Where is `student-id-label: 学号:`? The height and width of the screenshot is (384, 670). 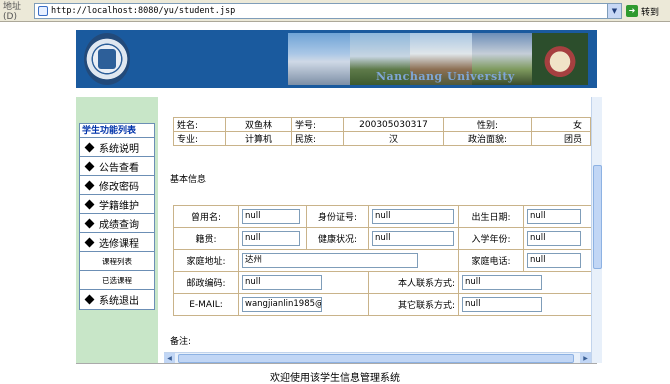
student-id-label: 学号: is located at coordinates (317, 124).